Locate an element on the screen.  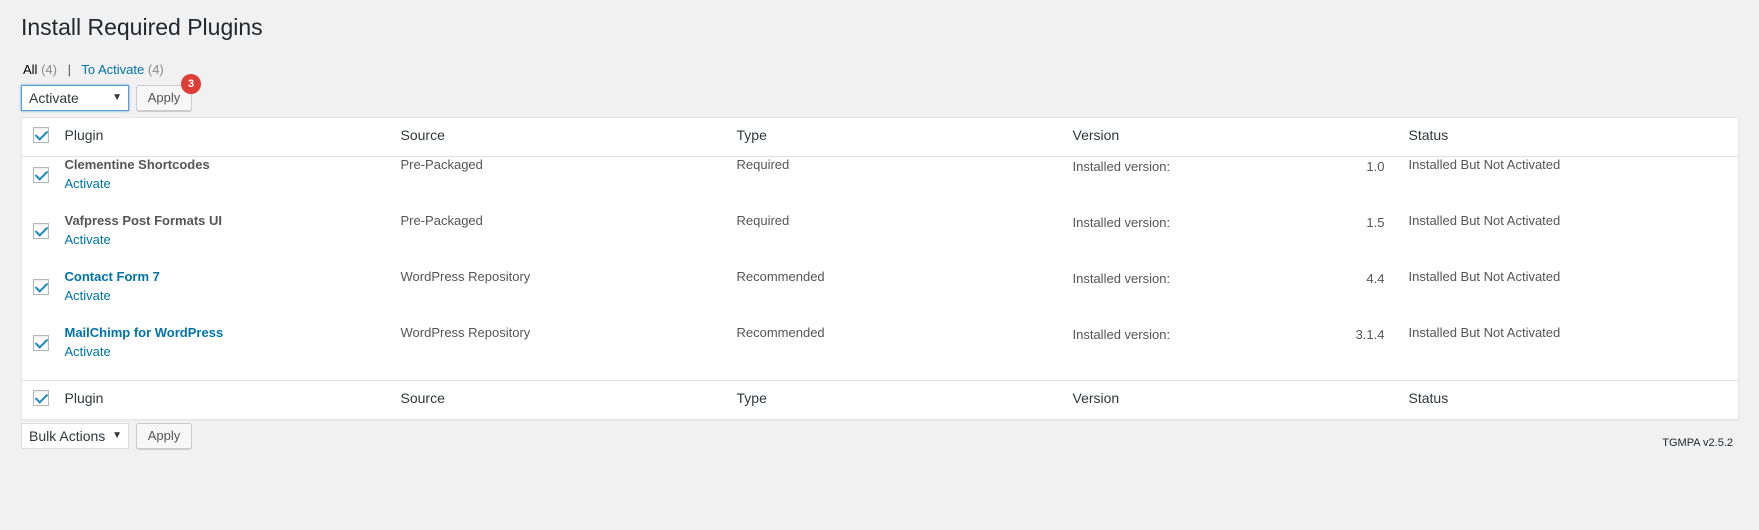
select-all-cell is located at coordinates (43, 137).